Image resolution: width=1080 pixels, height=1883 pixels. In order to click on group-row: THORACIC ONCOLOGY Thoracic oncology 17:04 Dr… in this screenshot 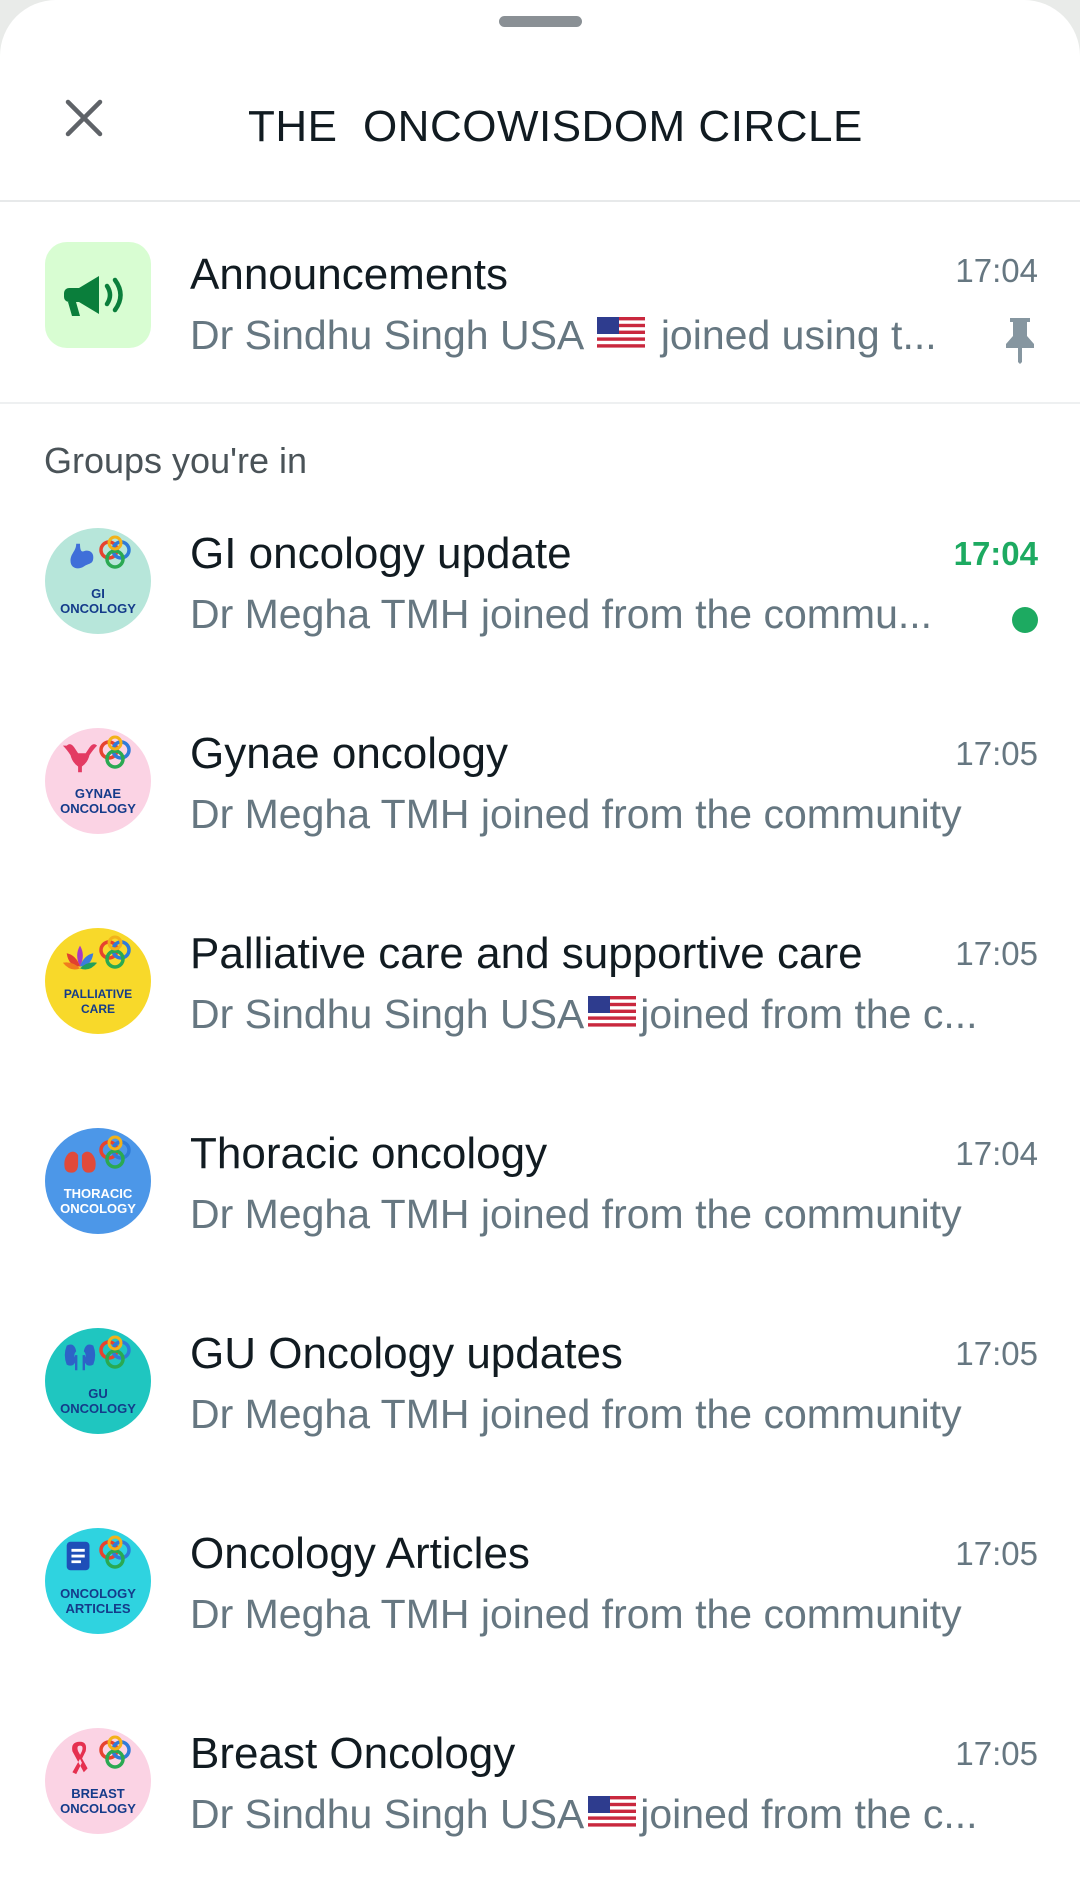, I will do `click(540, 1205)`.